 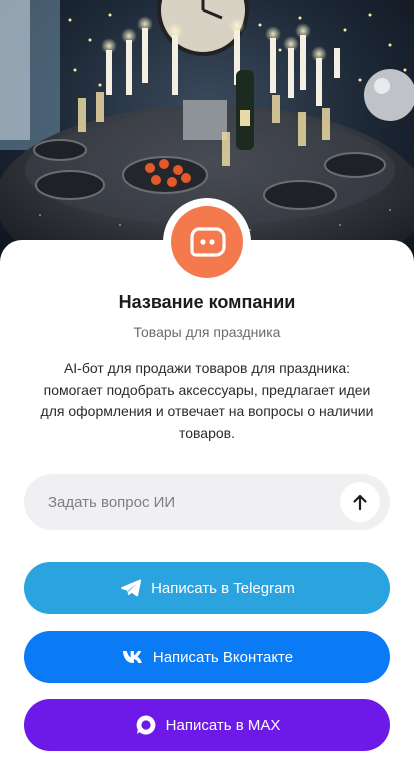 What do you see at coordinates (131, 588) in the screenshot?
I see `telegram-icon` at bounding box center [131, 588].